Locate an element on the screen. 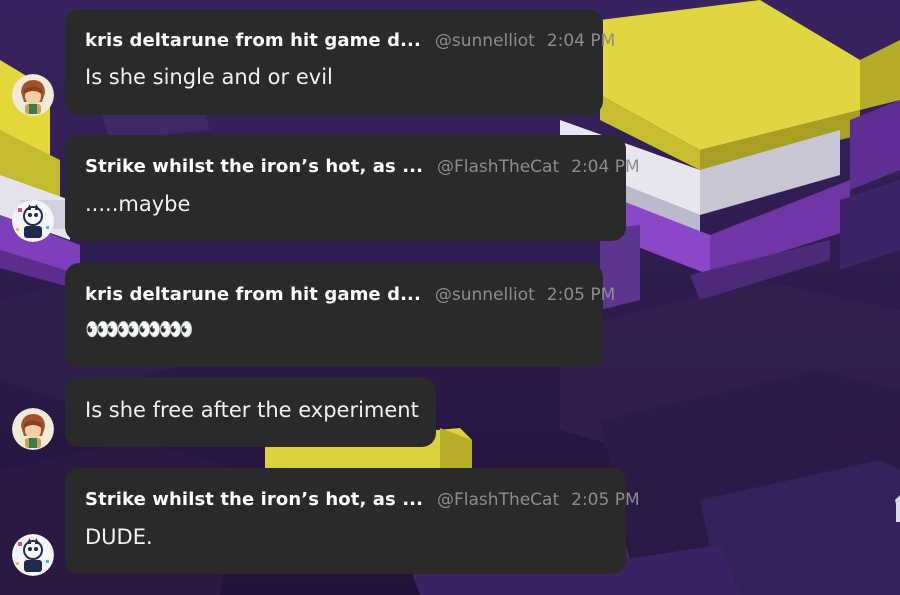  message-text: 👀👀👀👀👀 is located at coordinates (139, 329).